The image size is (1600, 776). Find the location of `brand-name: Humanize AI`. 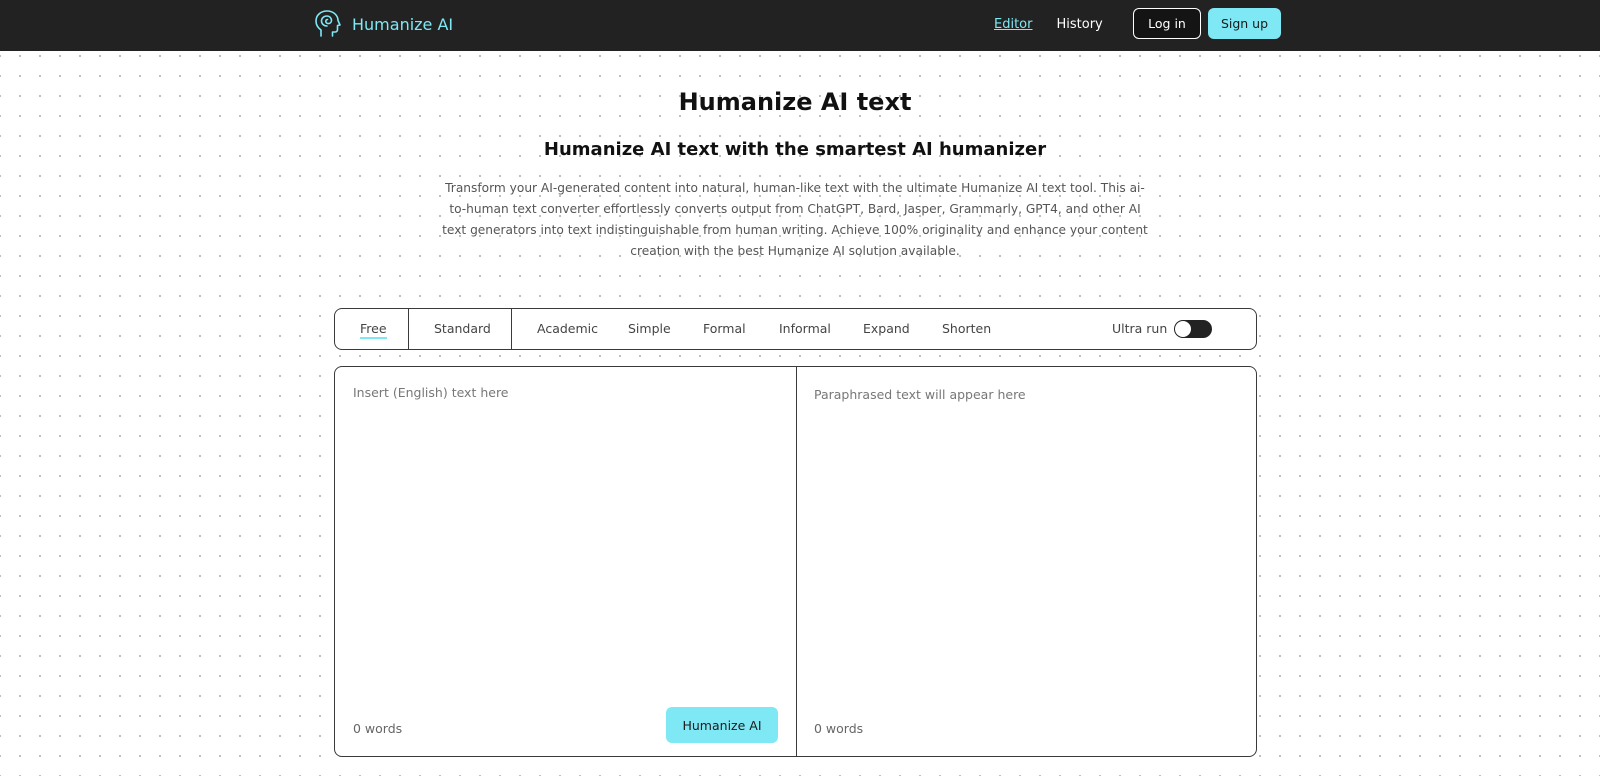

brand-name: Humanize AI is located at coordinates (403, 24).